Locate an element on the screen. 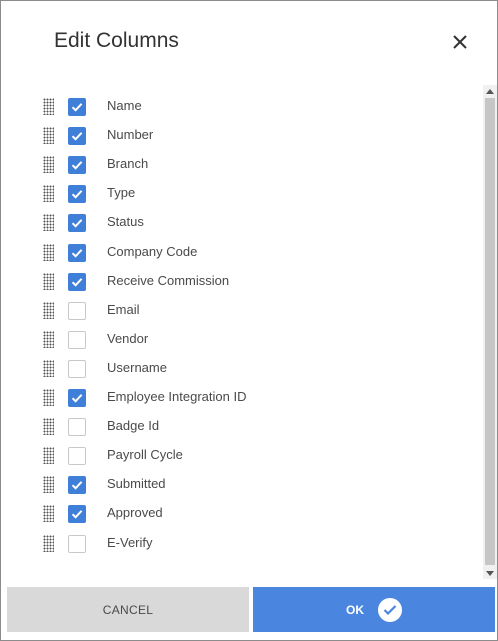  column-label: Email is located at coordinates (123, 309).